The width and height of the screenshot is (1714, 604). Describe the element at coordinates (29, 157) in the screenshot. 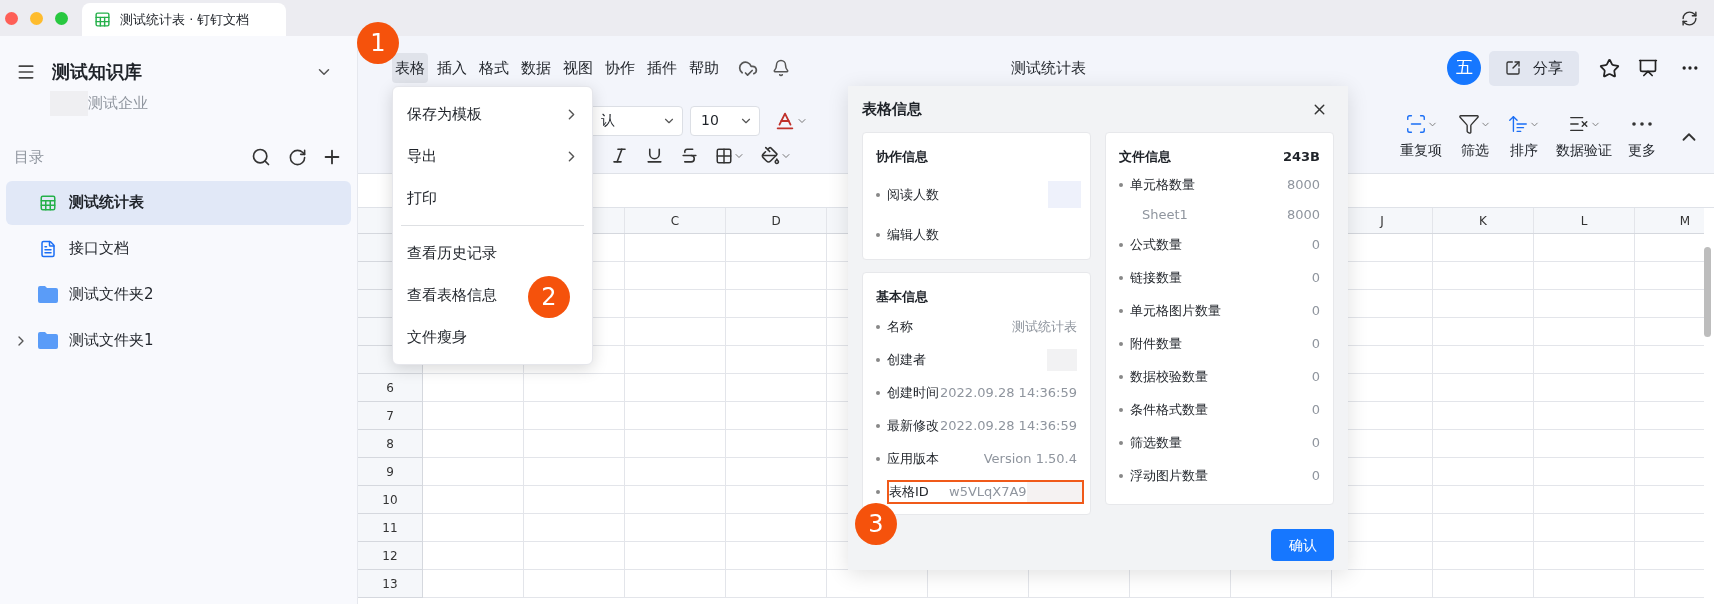

I see `section-label: 目录` at that location.